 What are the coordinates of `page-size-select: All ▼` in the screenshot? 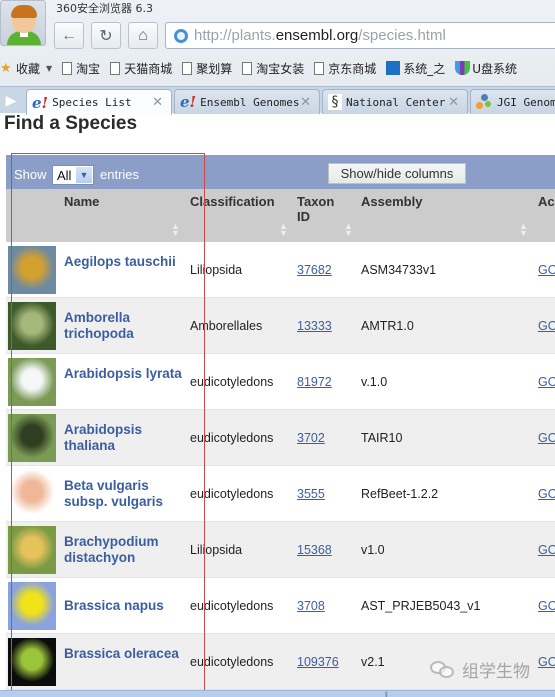 It's located at (73, 175).